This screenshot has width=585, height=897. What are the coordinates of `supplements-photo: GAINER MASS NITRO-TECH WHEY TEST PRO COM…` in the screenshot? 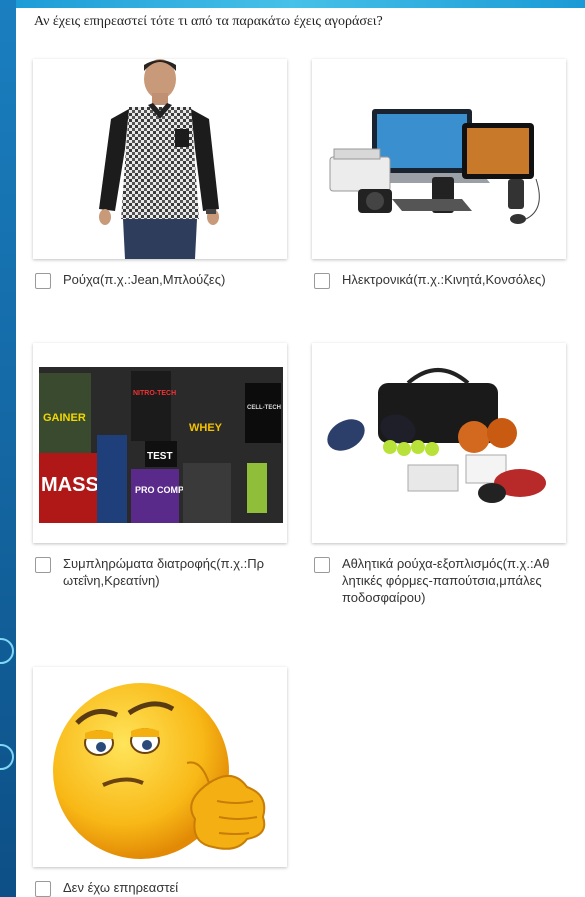 It's located at (160, 443).